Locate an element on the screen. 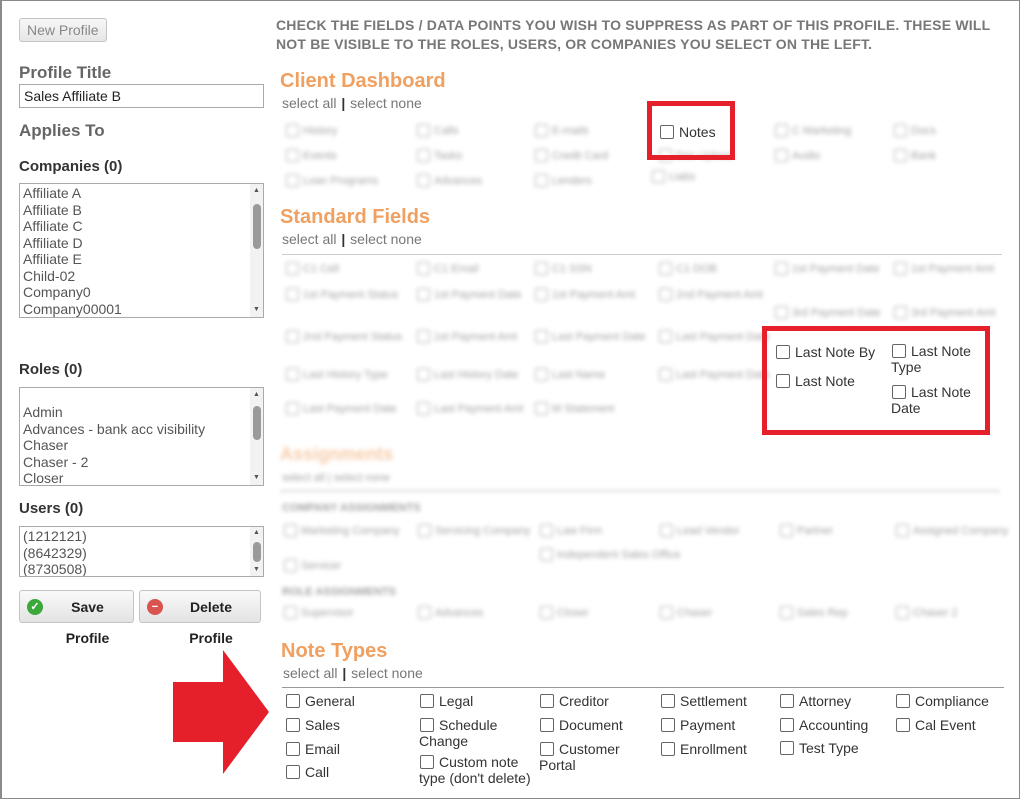 This screenshot has height=799, width=1020. note-type-creditor-checkbox: Creditor is located at coordinates (574, 701).